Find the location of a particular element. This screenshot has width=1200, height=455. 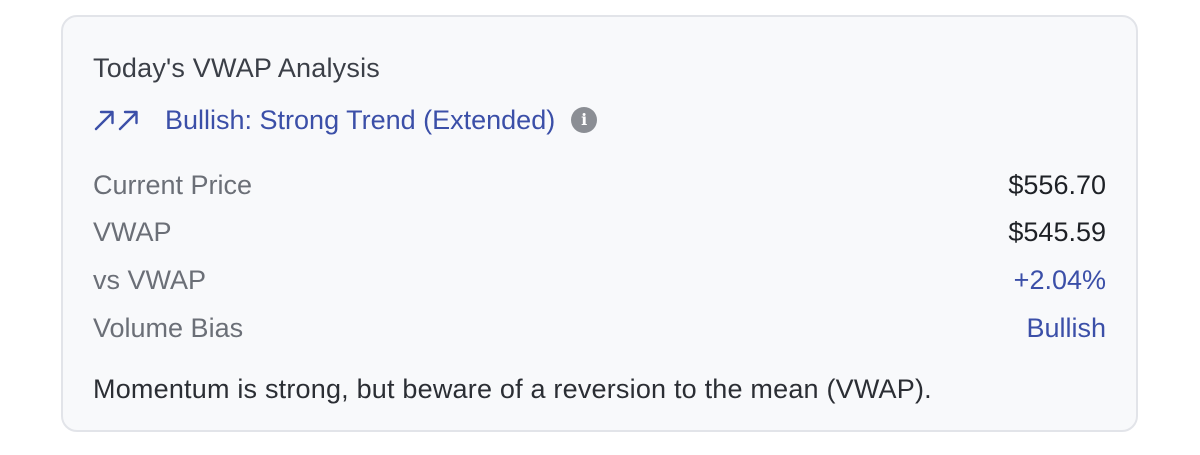

metric-value: $545.59 is located at coordinates (1057, 232).